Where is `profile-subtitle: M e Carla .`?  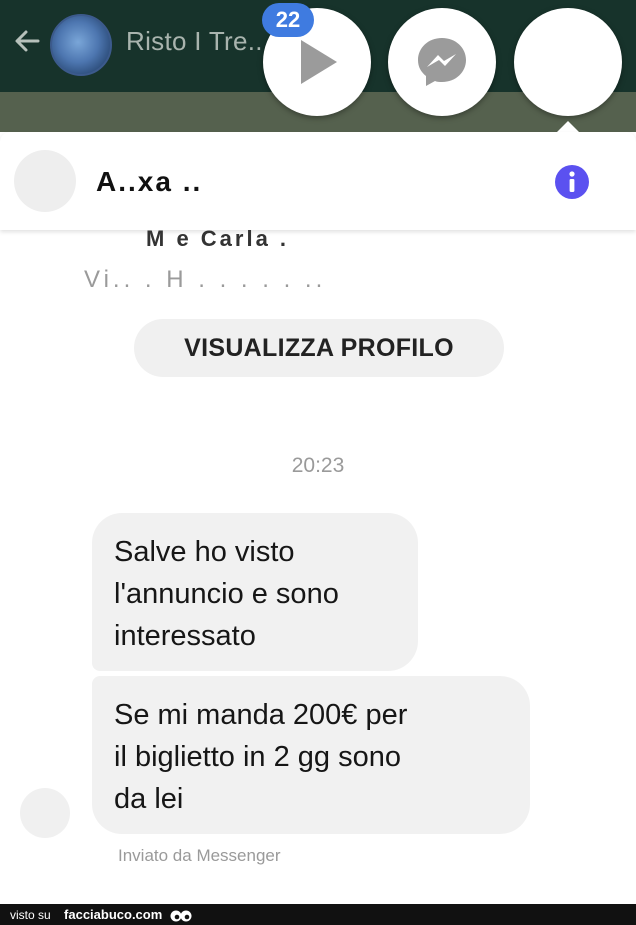 profile-subtitle: M e Carla . is located at coordinates (218, 238).